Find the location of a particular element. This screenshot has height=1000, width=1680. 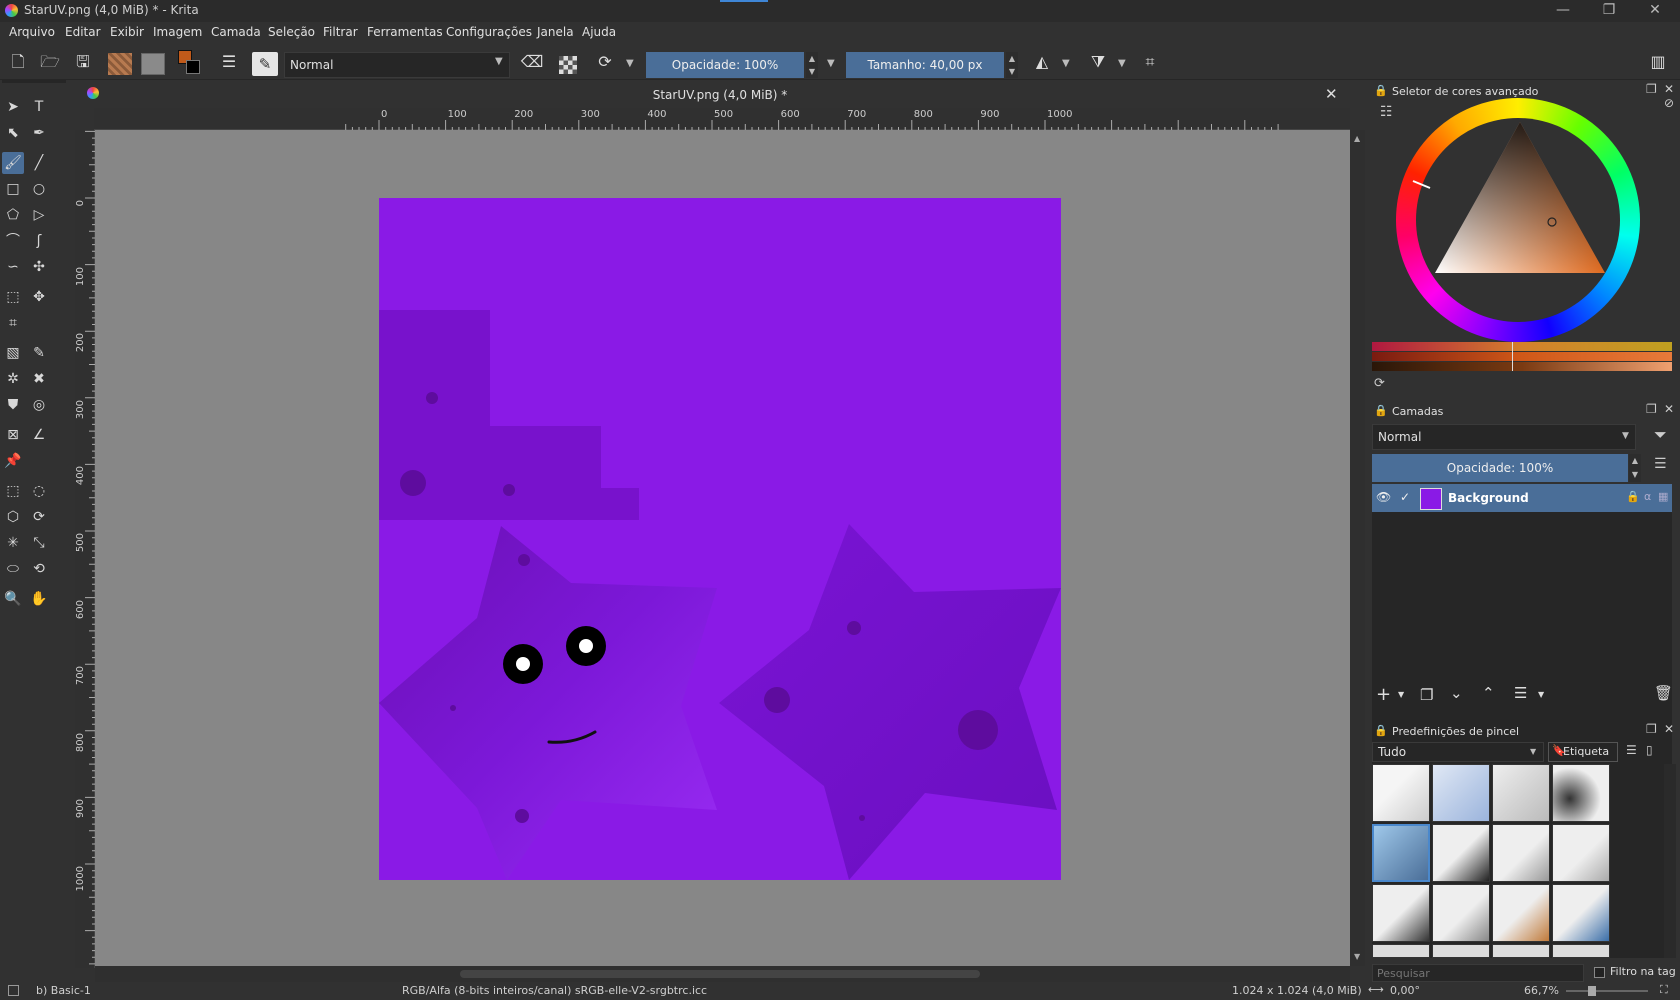

size-slider: Tamanho: 40,00 px is located at coordinates (925, 65).